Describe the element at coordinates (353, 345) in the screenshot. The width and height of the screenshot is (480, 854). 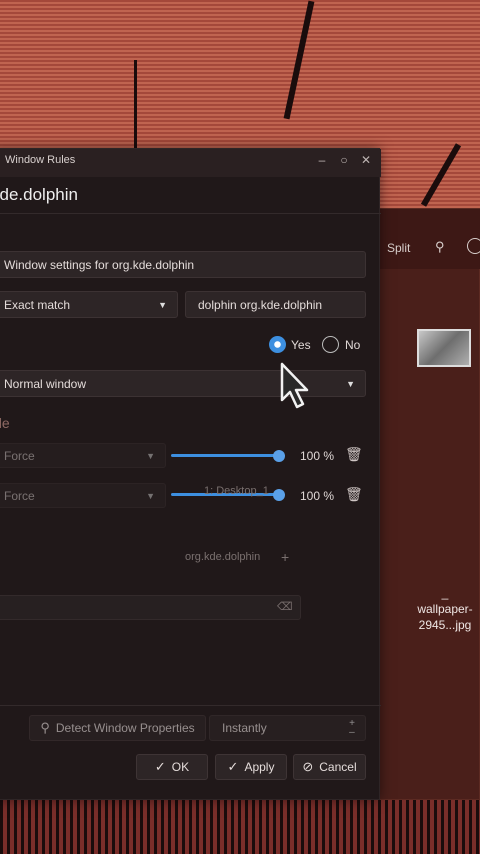
I see `no-label: No` at that location.